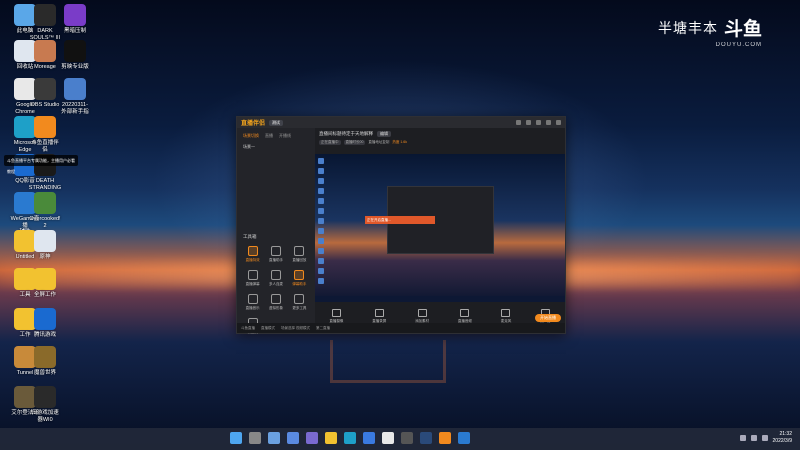 This screenshot has height=450, width=800. I want to click on vscode-icon, so click(464, 438).